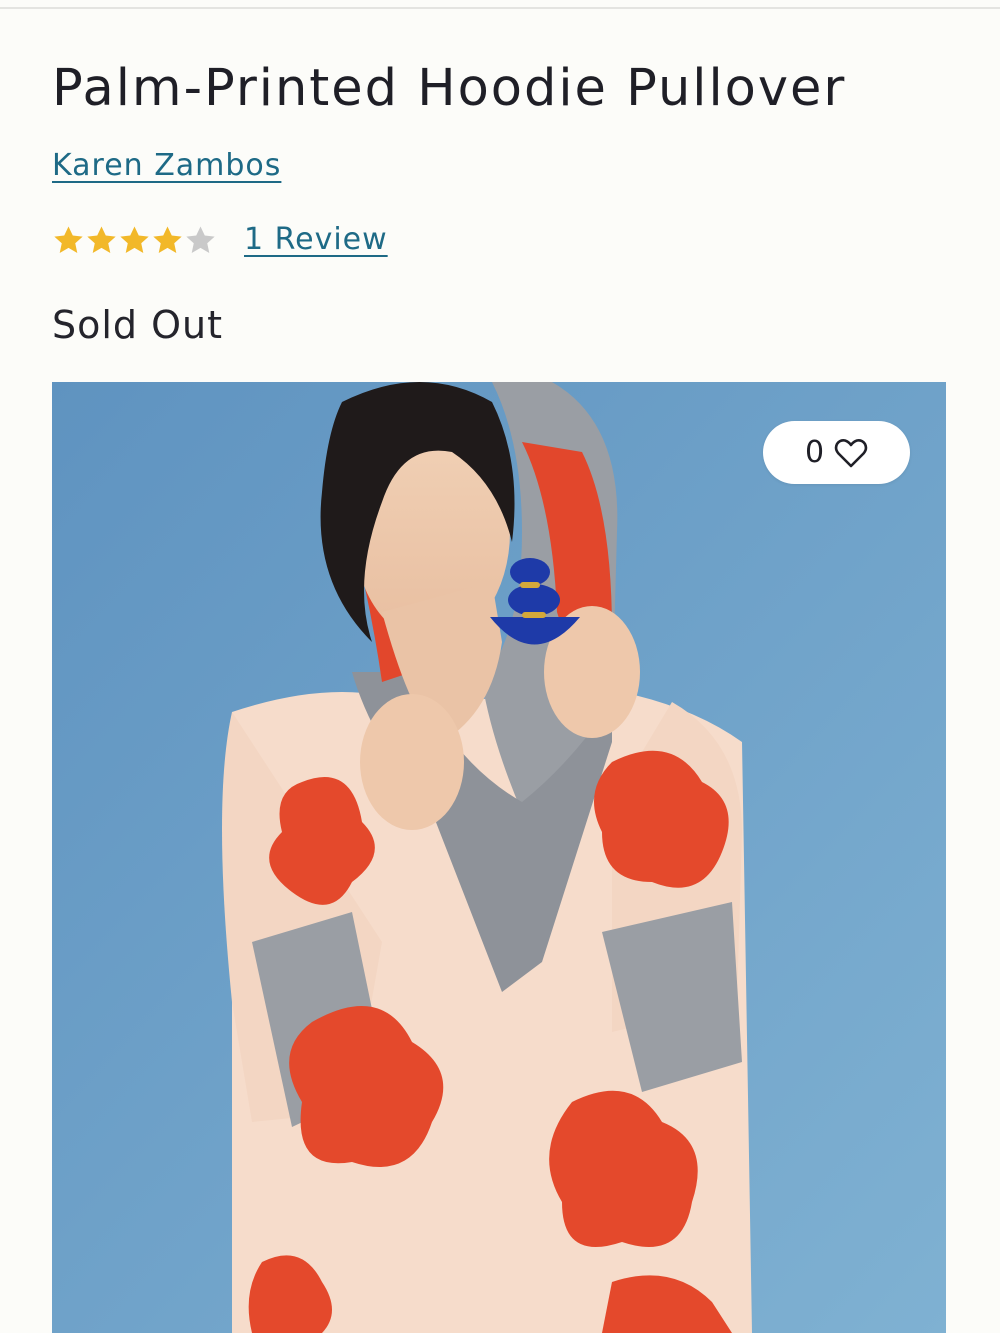 This screenshot has height=1333, width=1000. I want to click on heart-icon, so click(851, 452).